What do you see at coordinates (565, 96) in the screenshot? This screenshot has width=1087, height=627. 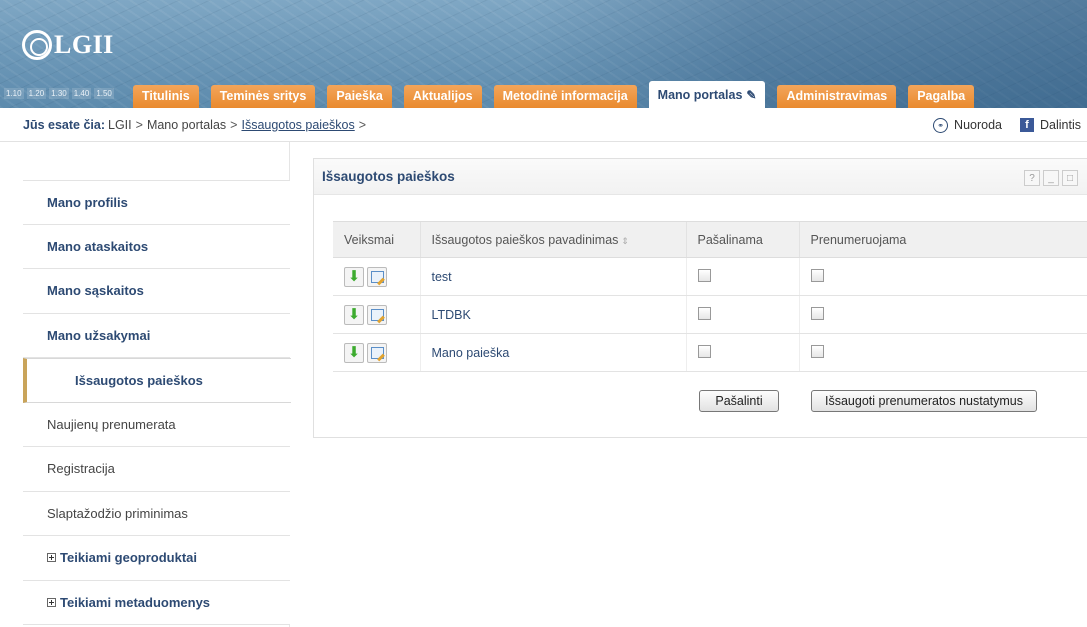 I see `tab-metodine-informacija: Metodinė informacija` at bounding box center [565, 96].